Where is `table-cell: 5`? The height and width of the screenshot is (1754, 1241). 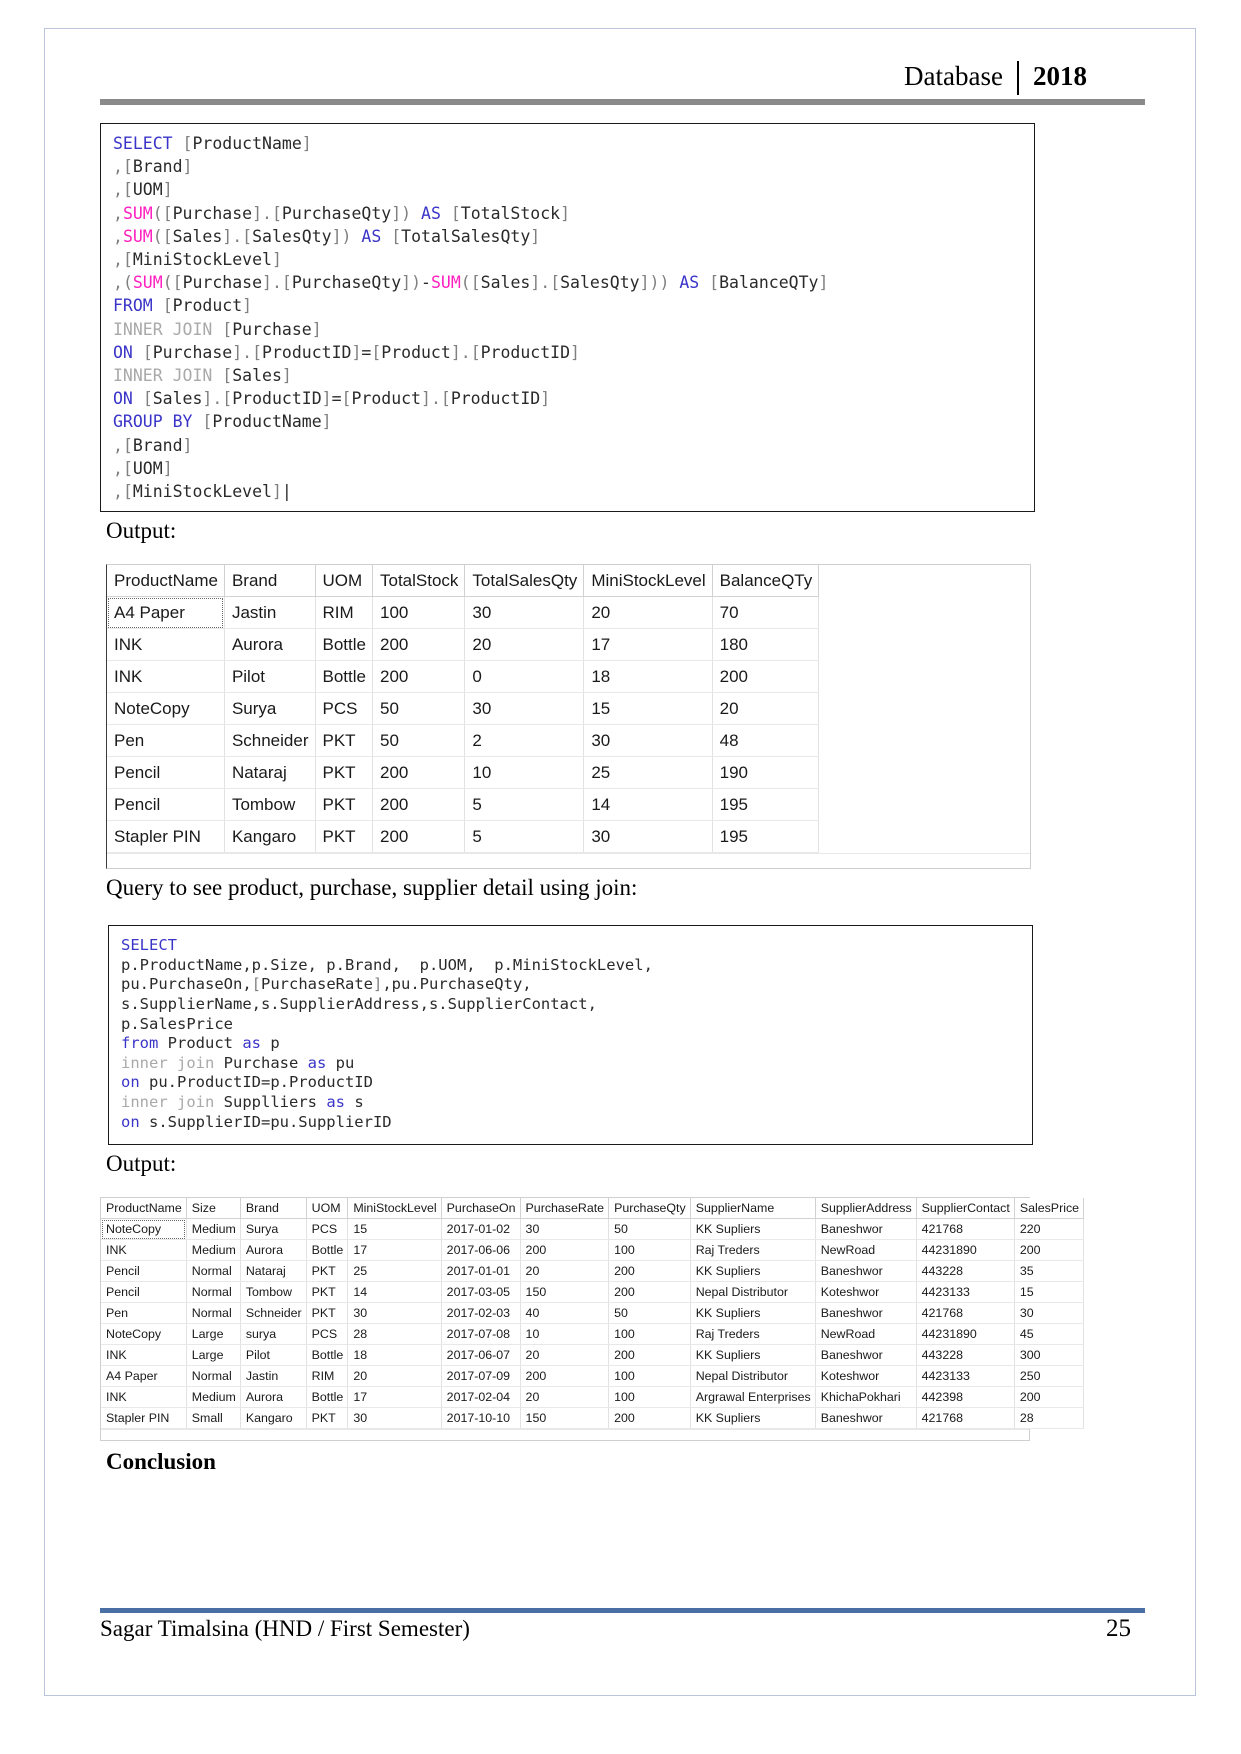
table-cell: 5 is located at coordinates (524, 805).